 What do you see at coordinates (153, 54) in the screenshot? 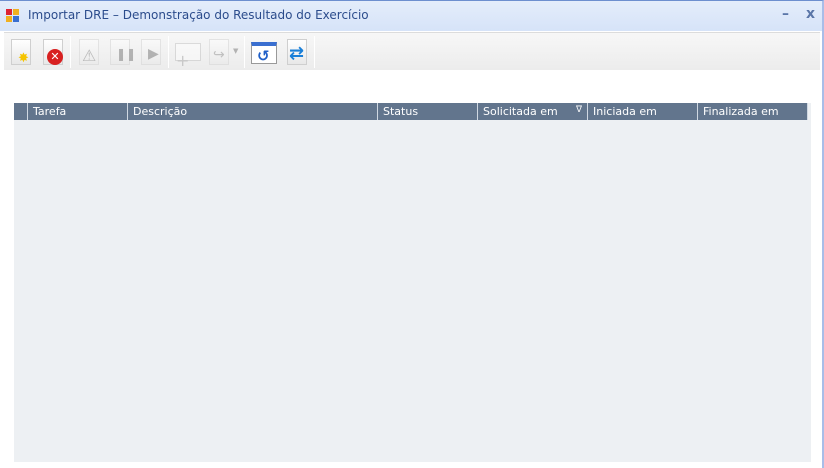
I see `play-icon: ▶` at bounding box center [153, 54].